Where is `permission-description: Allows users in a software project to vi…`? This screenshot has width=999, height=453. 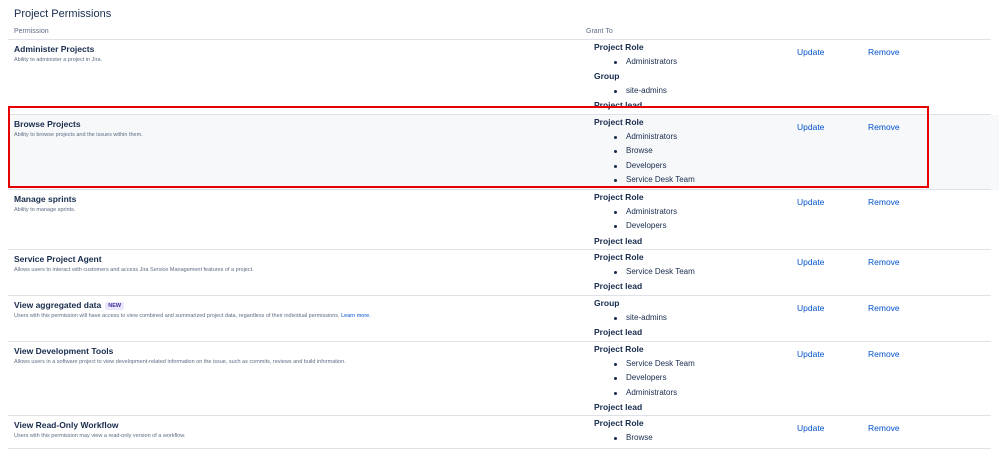 permission-description: Allows users in a software project to vi… is located at coordinates (180, 362).